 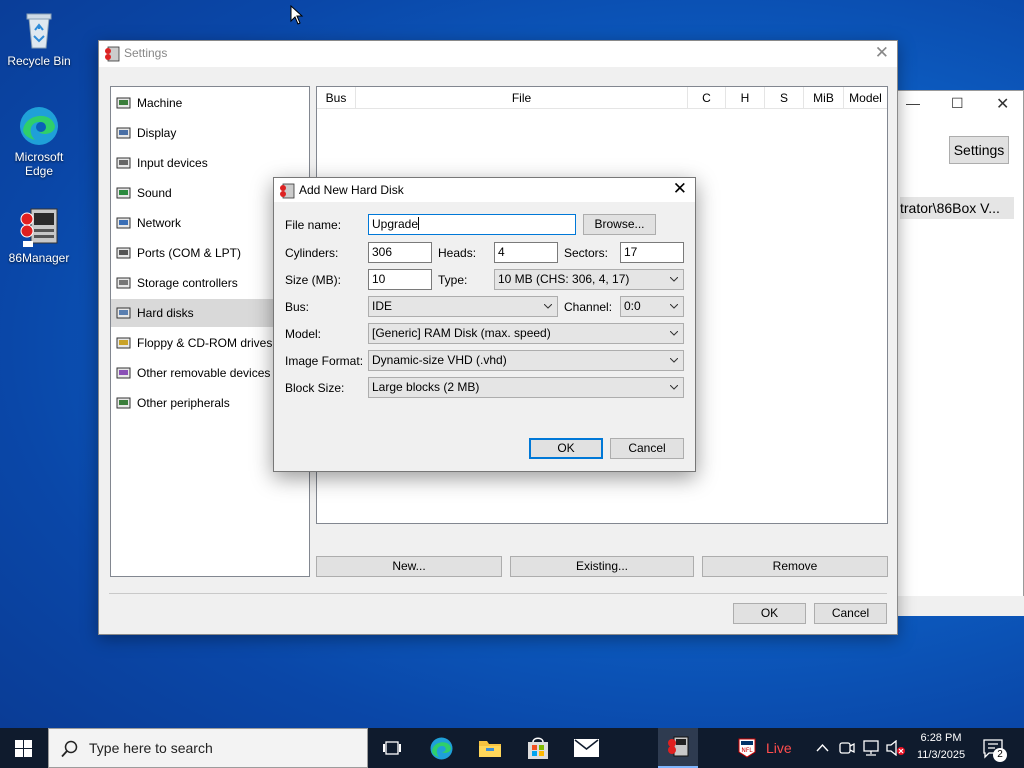 What do you see at coordinates (484, 190) in the screenshot?
I see `dialog-titlebar: Add New Hard Disk ✕` at bounding box center [484, 190].